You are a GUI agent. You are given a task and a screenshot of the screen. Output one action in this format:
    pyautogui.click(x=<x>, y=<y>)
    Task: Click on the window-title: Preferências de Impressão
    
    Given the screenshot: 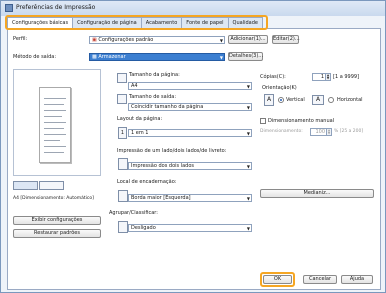 What is the action you would take?
    pyautogui.click(x=56, y=7)
    